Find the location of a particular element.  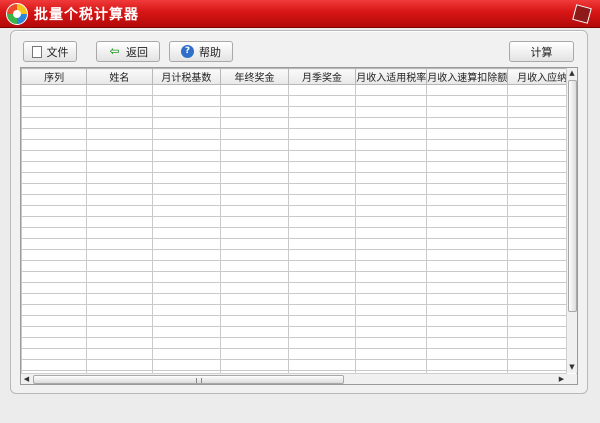

scroll-left-icon: ◀ is located at coordinates (26, 379).